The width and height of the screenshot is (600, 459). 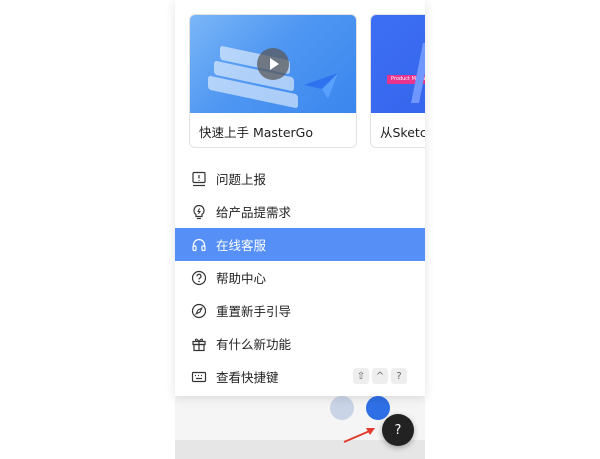 What do you see at coordinates (247, 377) in the screenshot?
I see `menu-item-label: 查看快捷键` at bounding box center [247, 377].